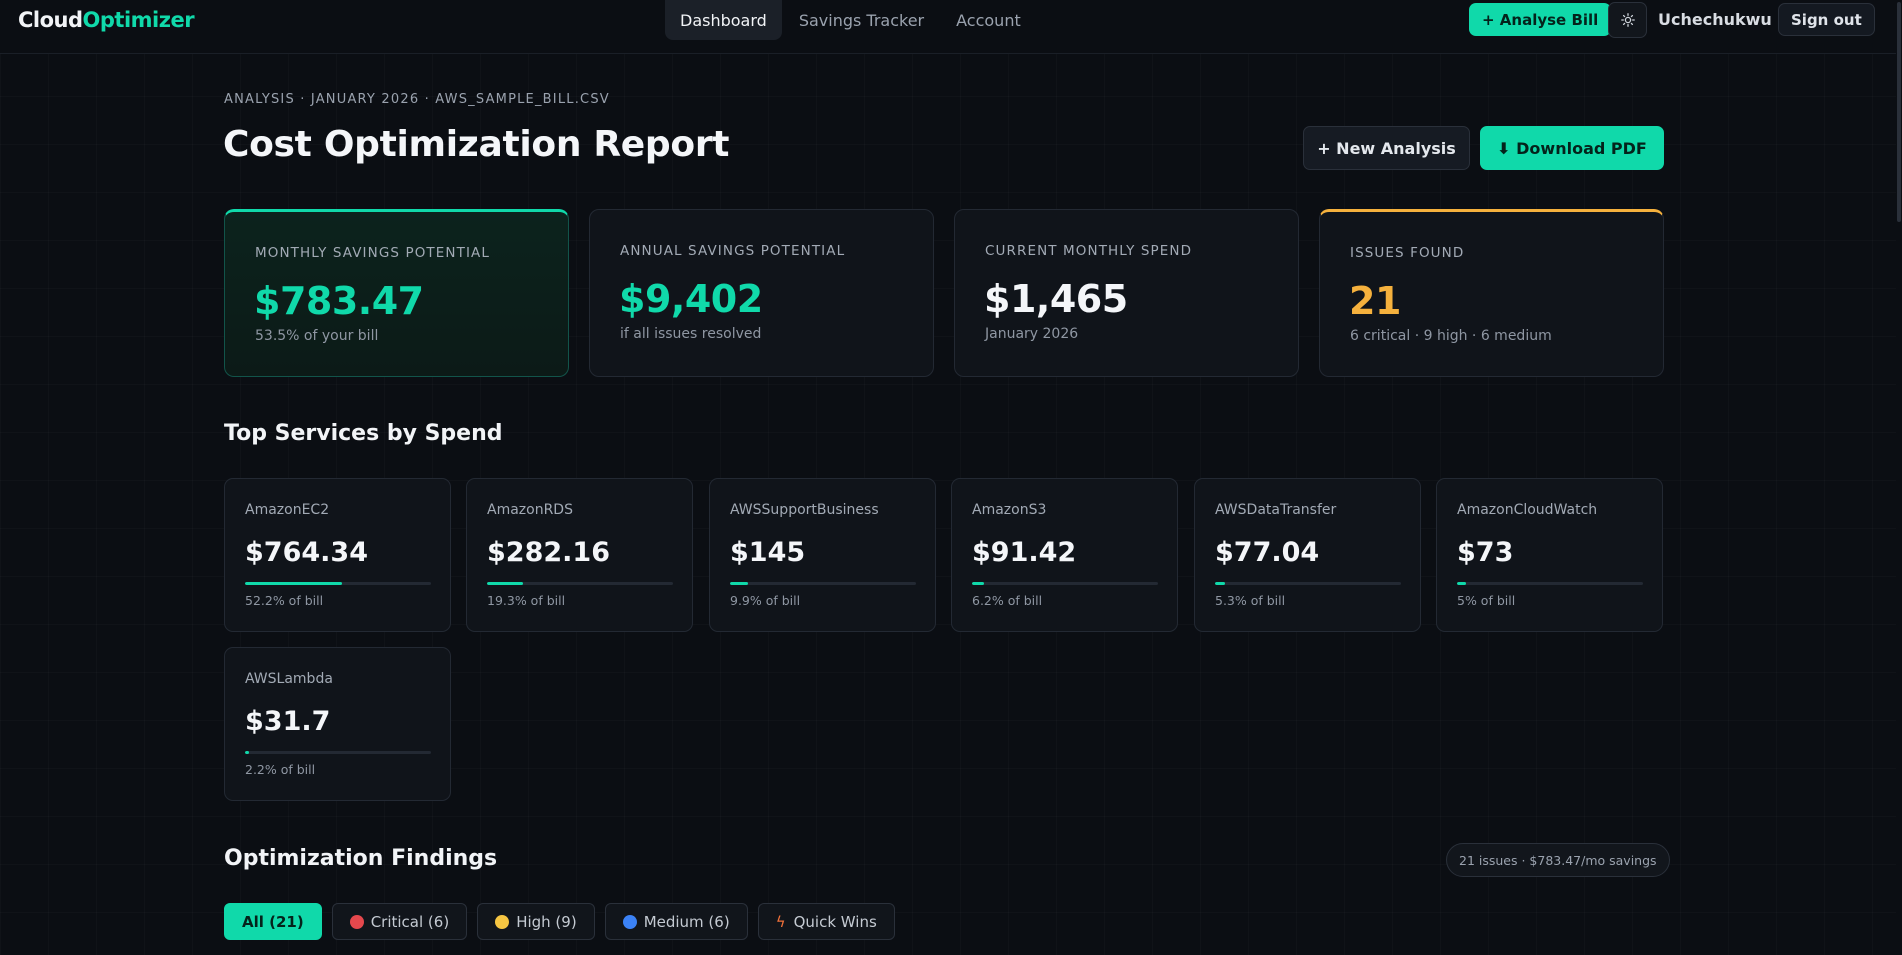  I want to click on service-name: AWSSupportBusiness, so click(804, 510).